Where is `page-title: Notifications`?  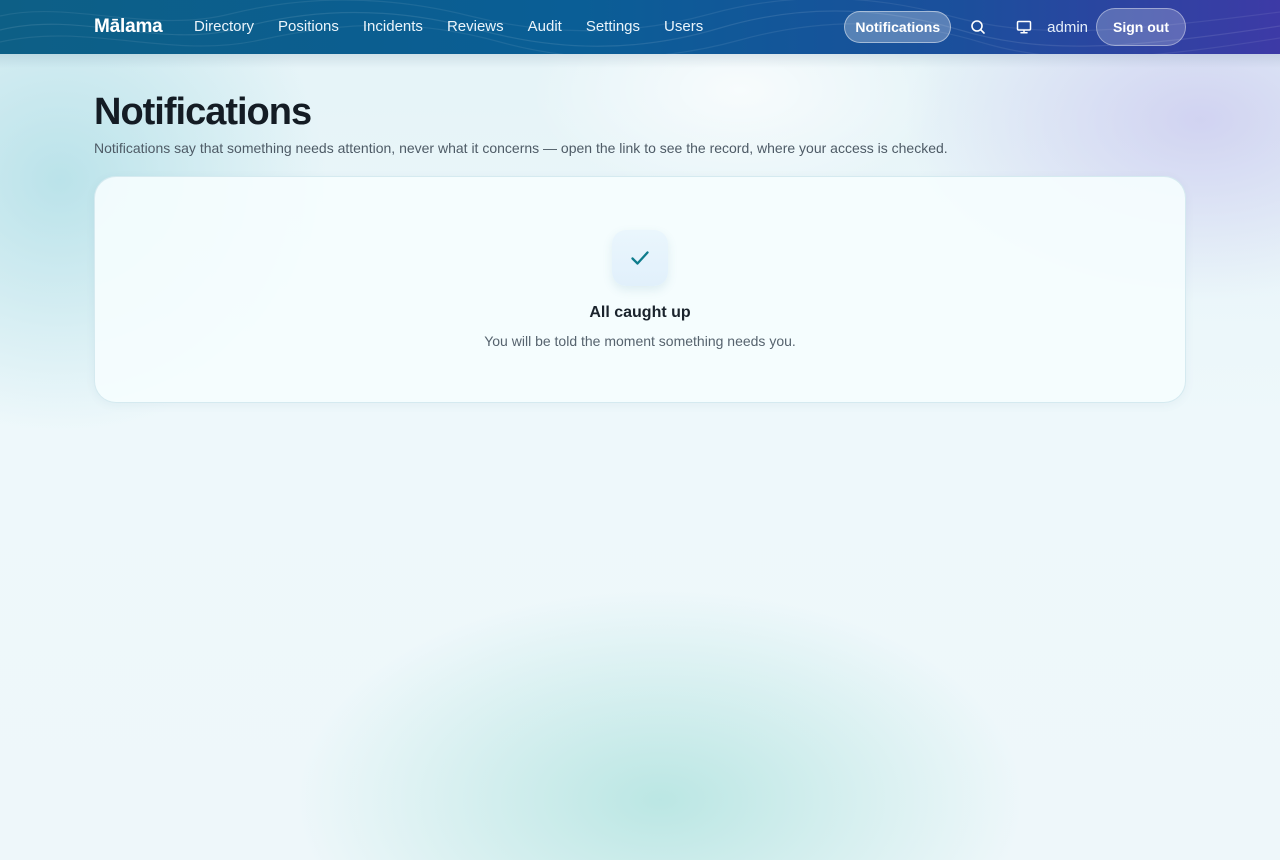
page-title: Notifications is located at coordinates (203, 112).